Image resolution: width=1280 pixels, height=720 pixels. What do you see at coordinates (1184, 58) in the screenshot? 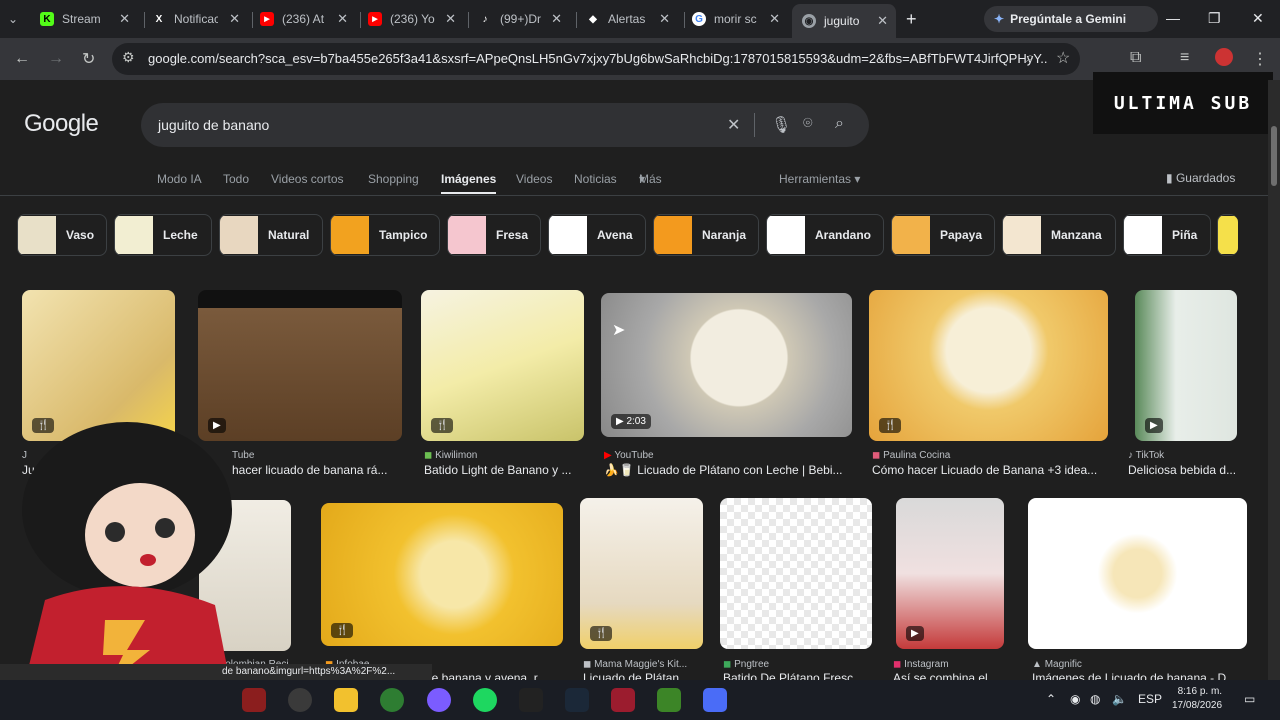
I see `media-control-icon: ≡` at bounding box center [1184, 58].